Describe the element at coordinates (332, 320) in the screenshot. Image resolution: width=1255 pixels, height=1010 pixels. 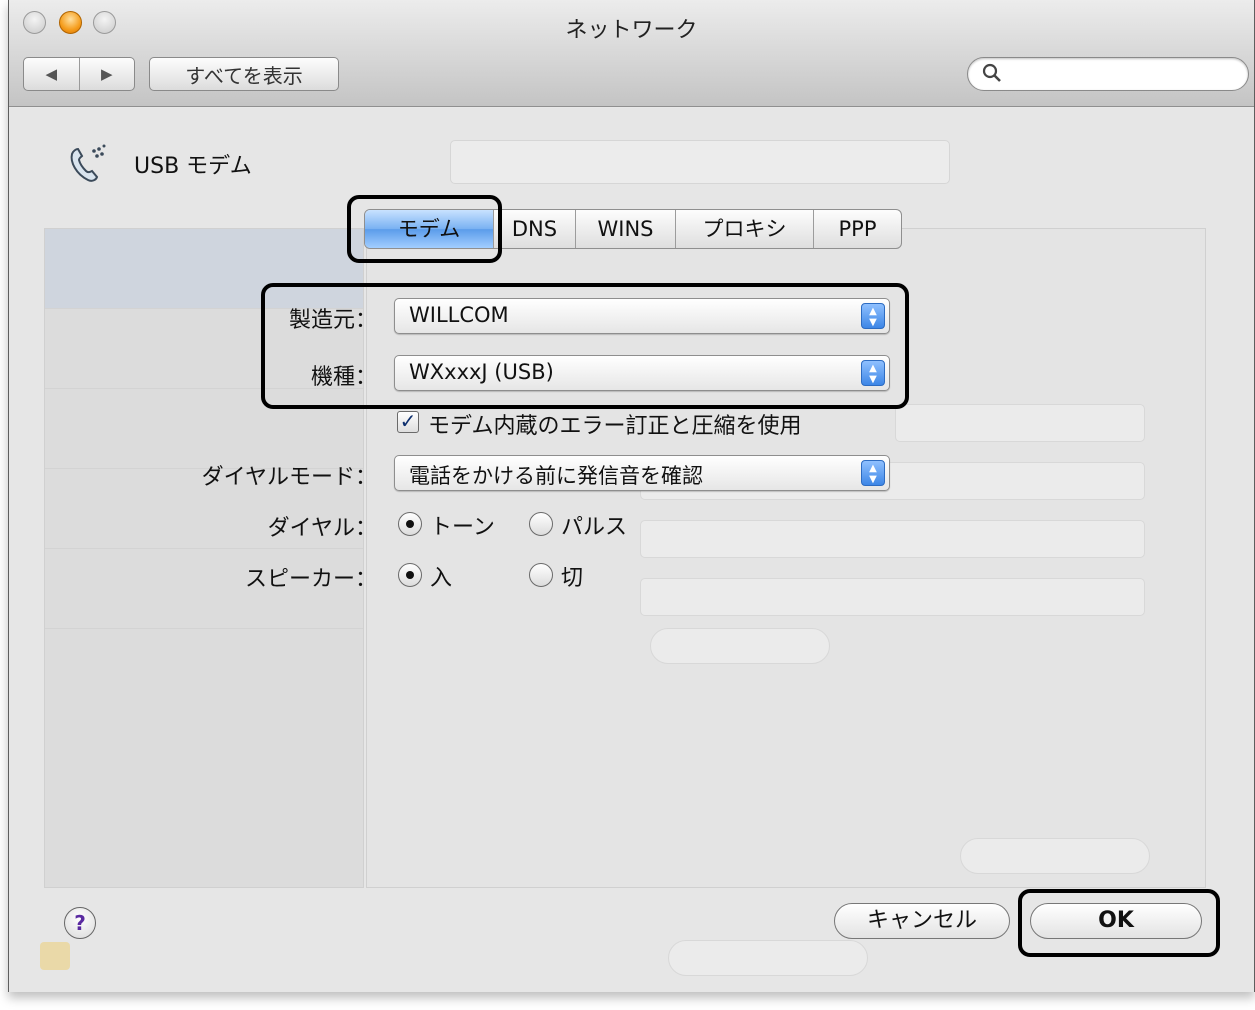
I see `vendor-label: 製造元：` at that location.